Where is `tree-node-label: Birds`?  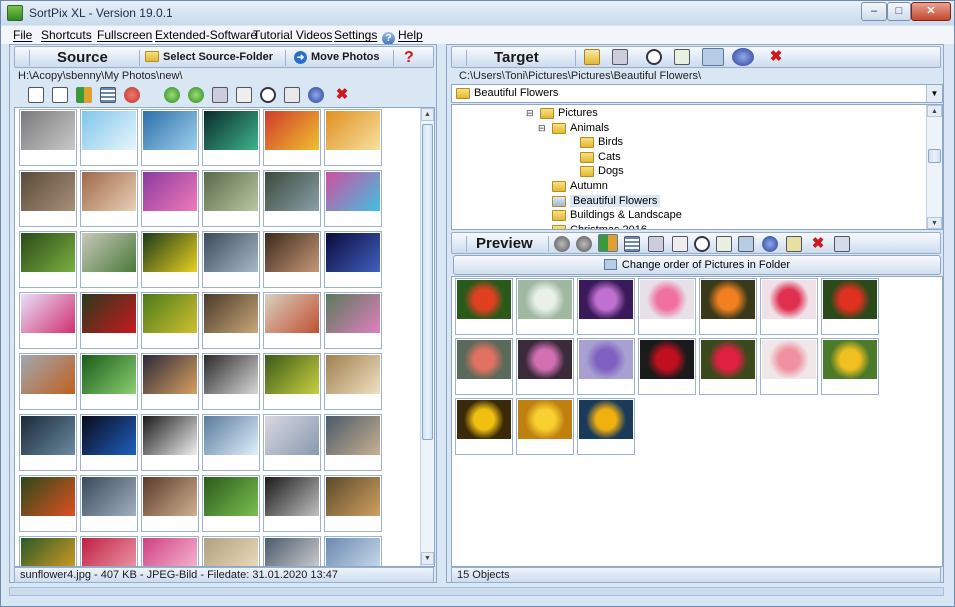 tree-node-label: Birds is located at coordinates (610, 142).